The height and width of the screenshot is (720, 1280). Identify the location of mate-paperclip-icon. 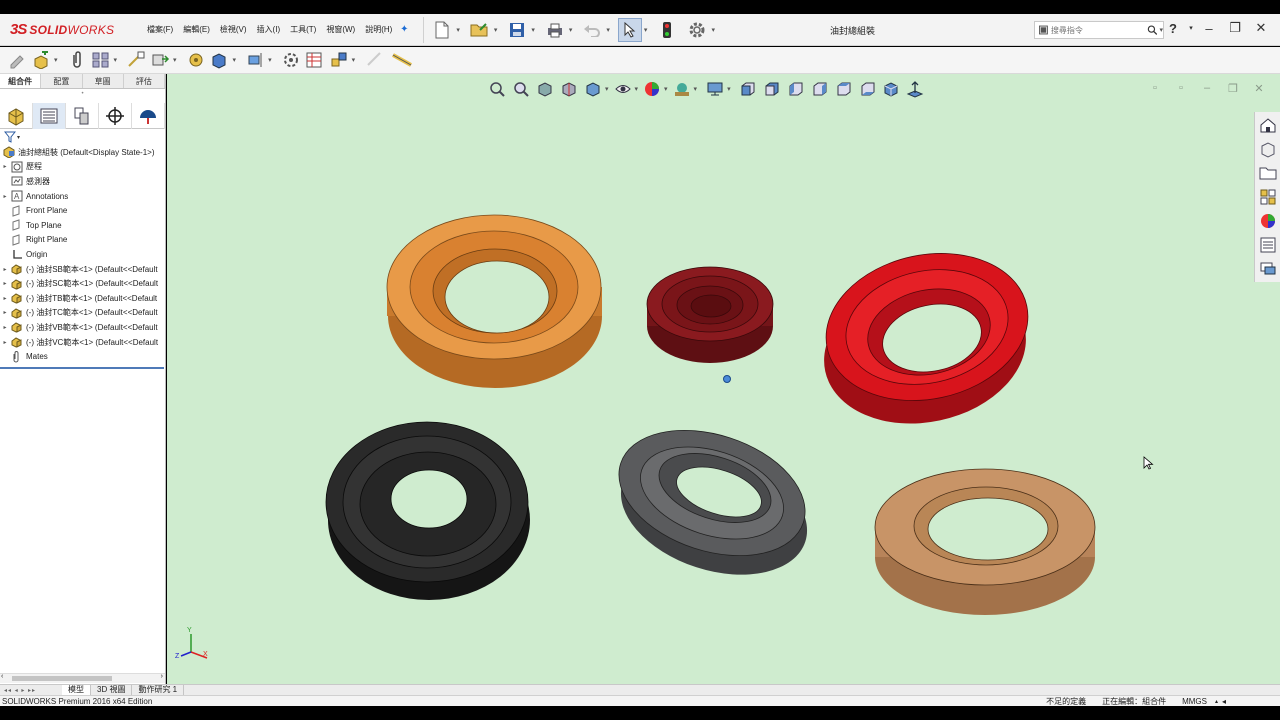
(77, 60).